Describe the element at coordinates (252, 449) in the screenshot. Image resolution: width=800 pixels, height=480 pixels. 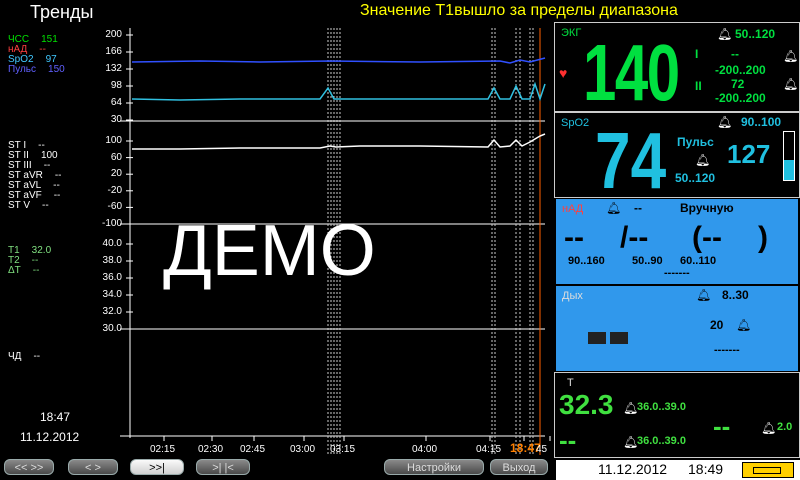
I see `x-tick-label: 02:45` at that location.